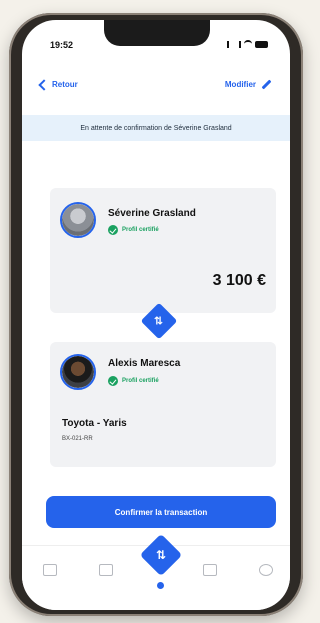  What do you see at coordinates (160, 585) in the screenshot?
I see `active-tab-indicator` at bounding box center [160, 585].